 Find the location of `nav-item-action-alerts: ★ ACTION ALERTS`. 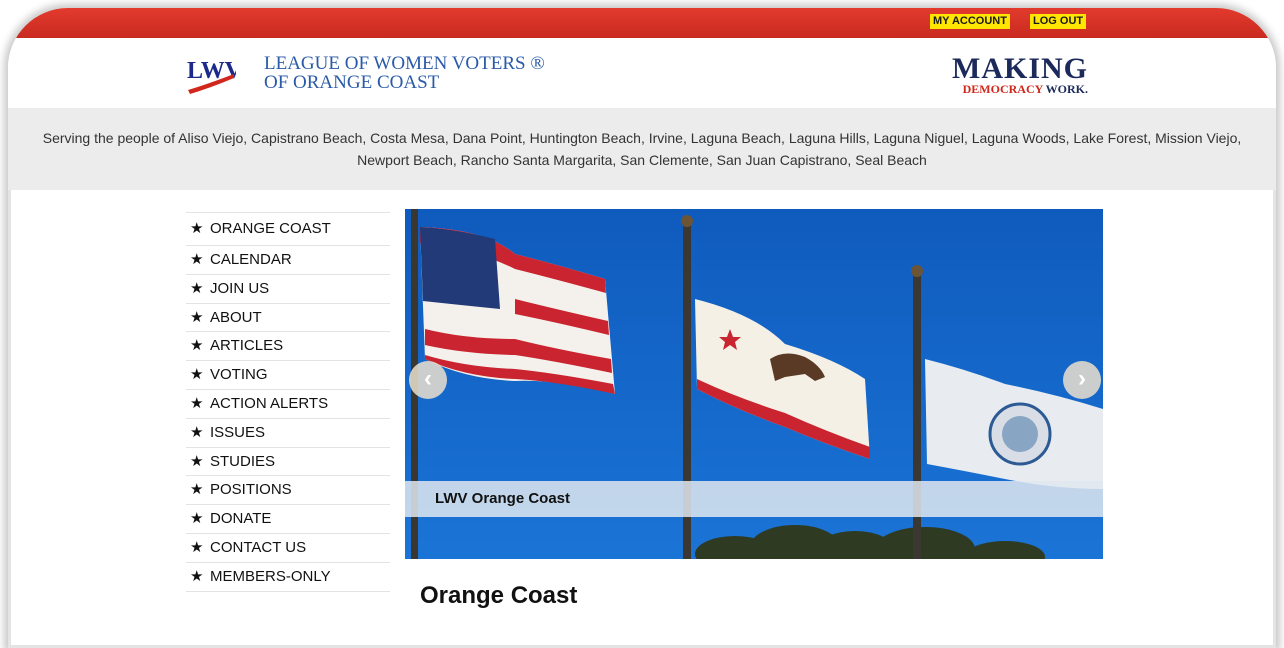

nav-item-action-alerts: ★ ACTION ALERTS is located at coordinates (288, 404).